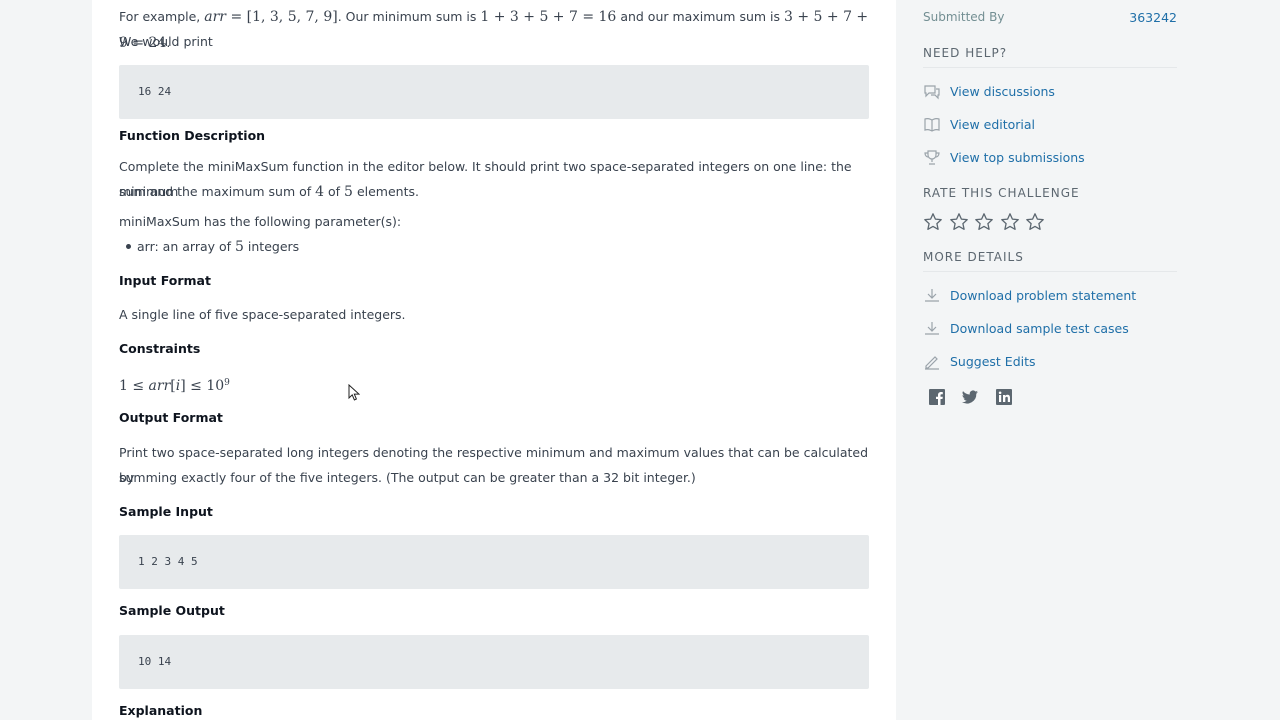  Describe the element at coordinates (172, 610) in the screenshot. I see `sample-output-heading: Sample Output` at that location.